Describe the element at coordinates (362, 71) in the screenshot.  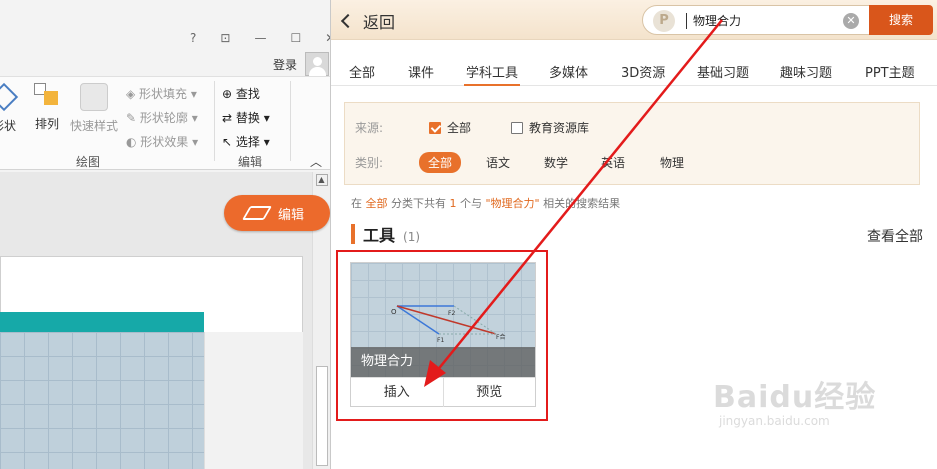
I see `tab-all: 全部` at that location.